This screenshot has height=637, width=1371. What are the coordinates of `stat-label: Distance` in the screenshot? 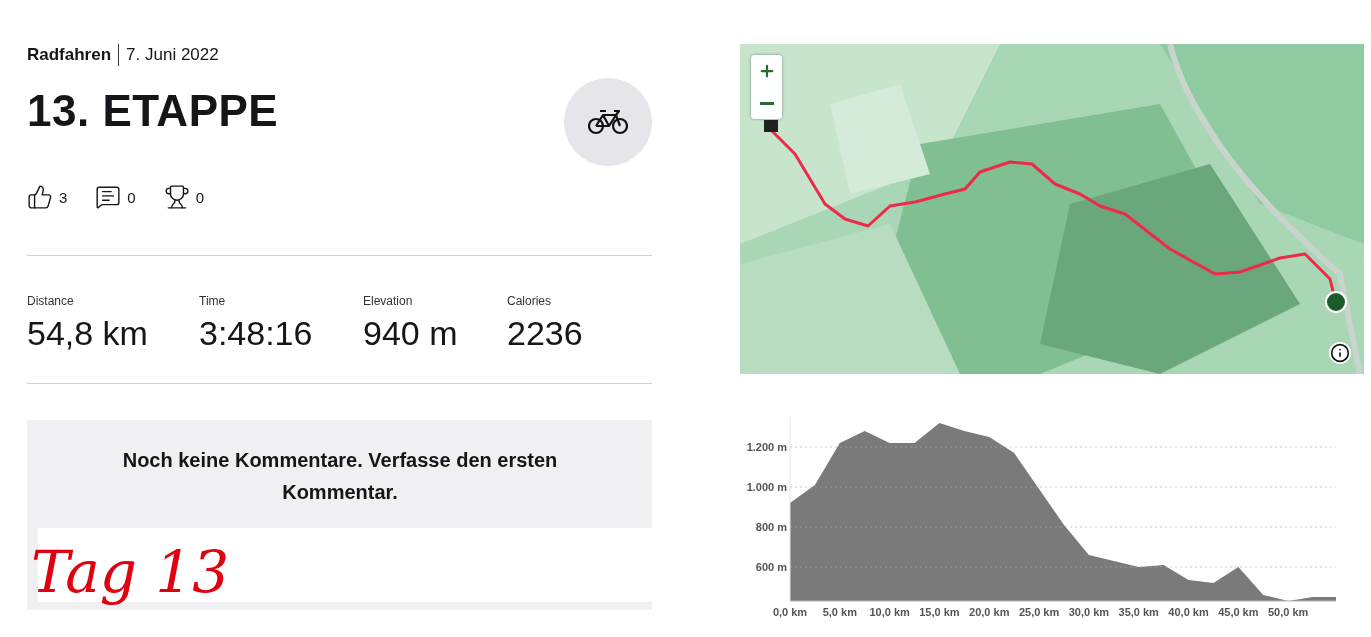 It's located at (51, 301).